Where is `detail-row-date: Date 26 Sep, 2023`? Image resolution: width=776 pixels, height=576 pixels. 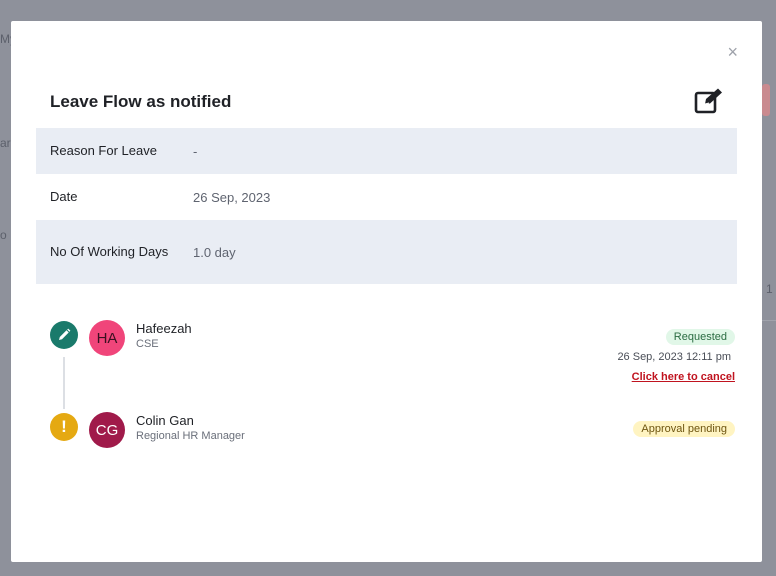 detail-row-date: Date 26 Sep, 2023 is located at coordinates (386, 197).